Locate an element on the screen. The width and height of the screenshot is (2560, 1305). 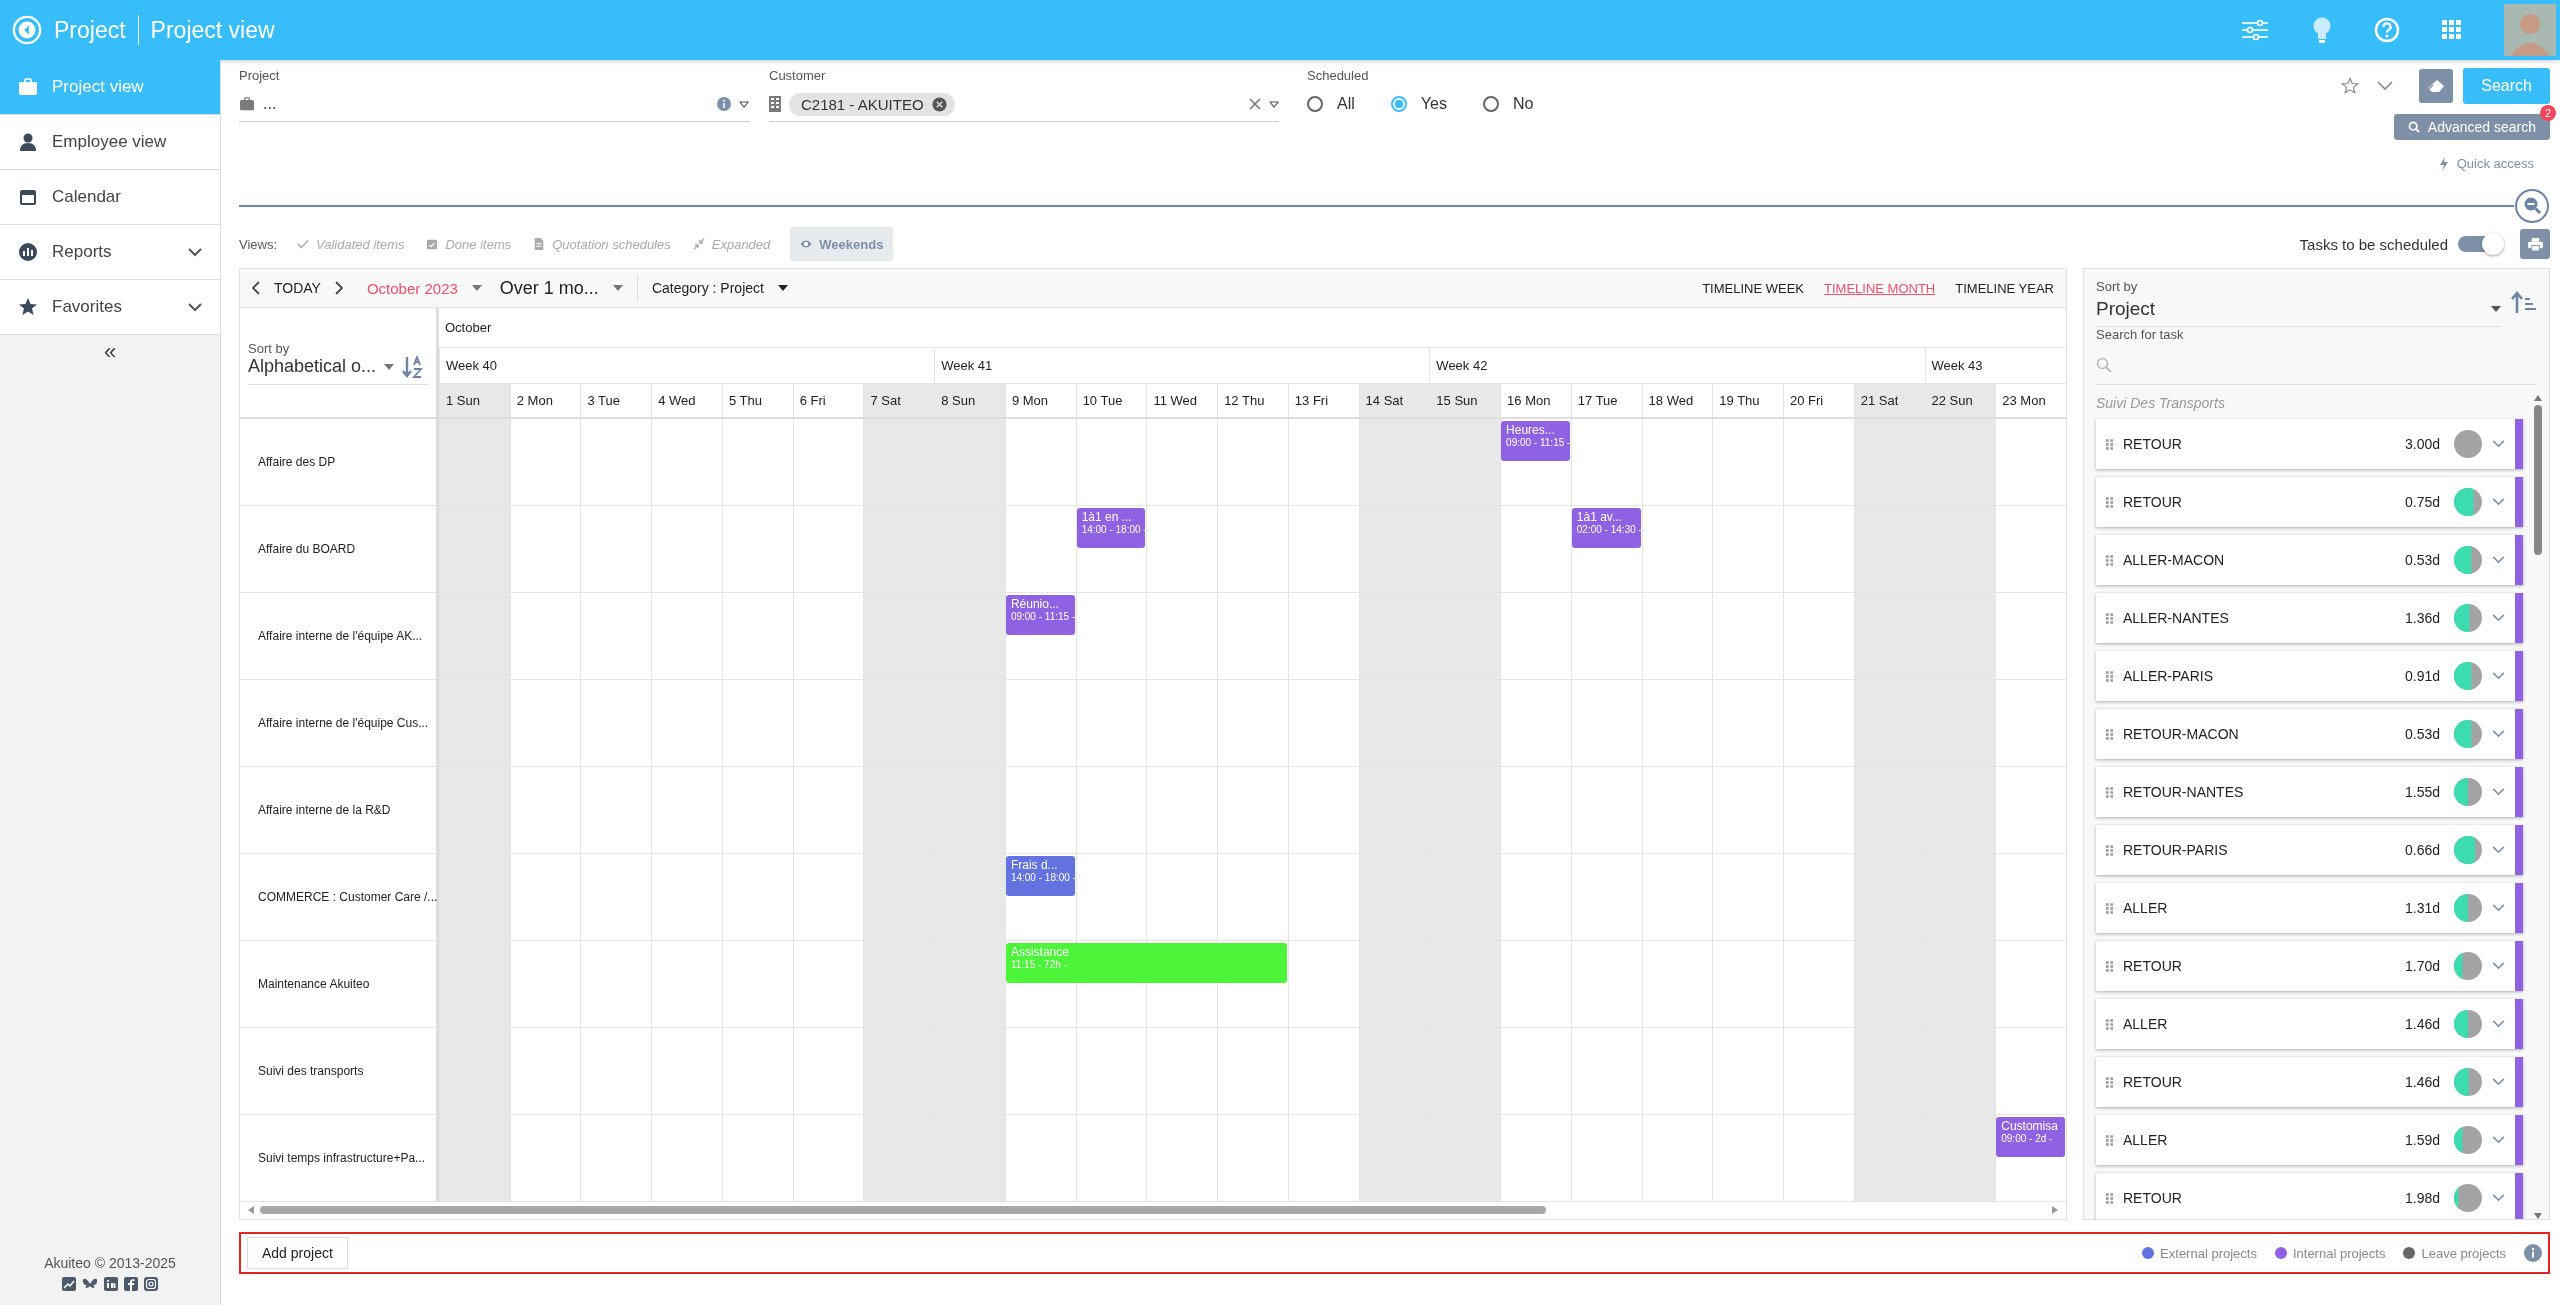
today-button: TODAY is located at coordinates (297, 288).